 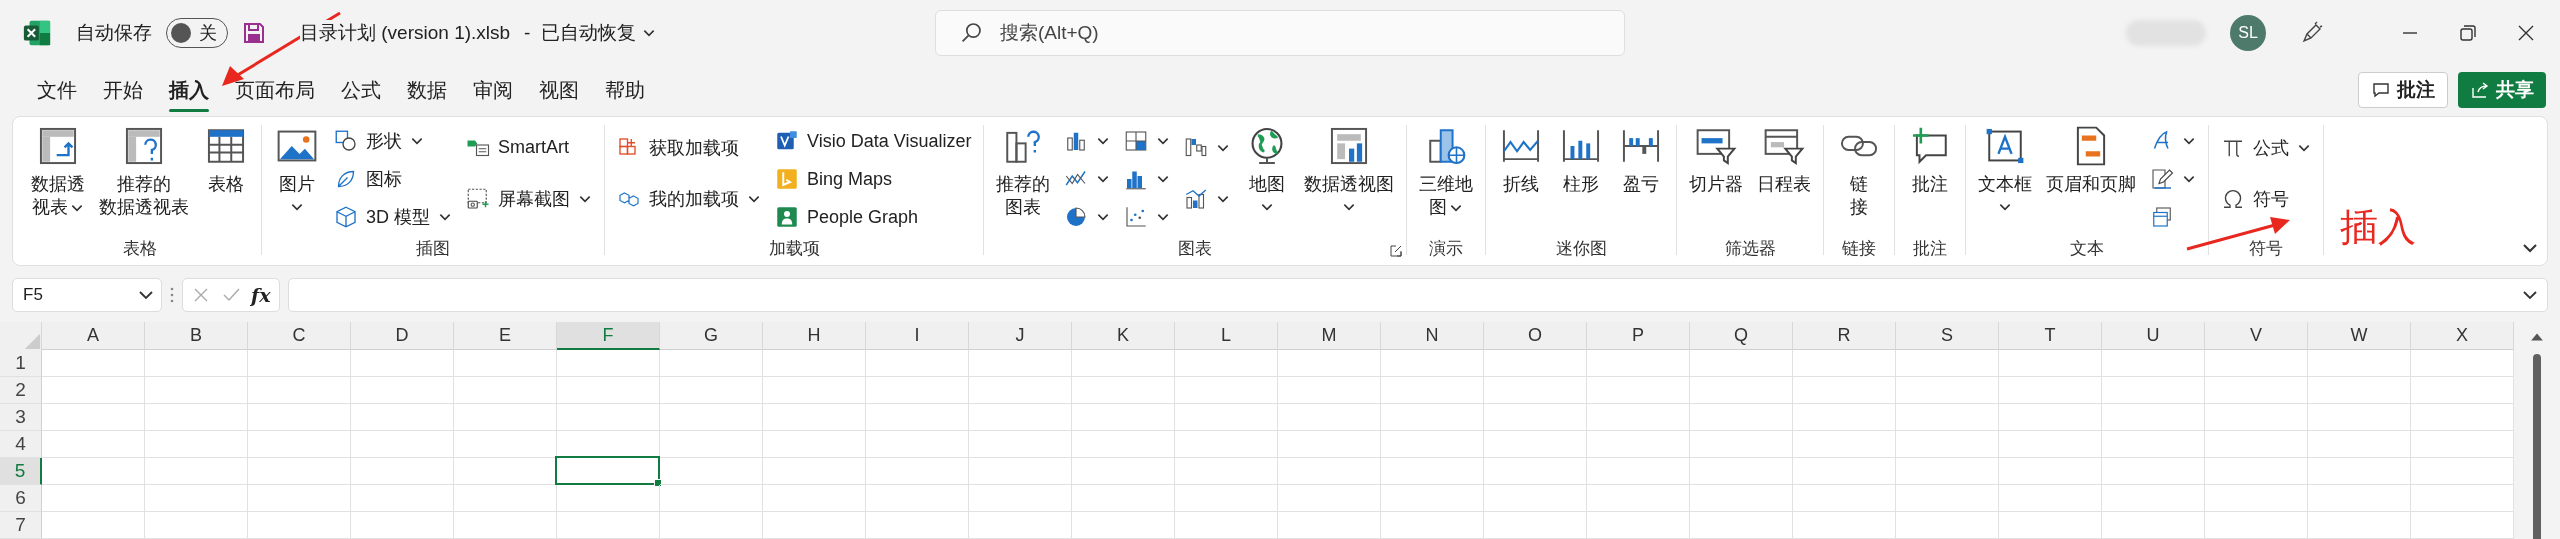 What do you see at coordinates (2248, 33) in the screenshot?
I see `user-avatar: SL` at bounding box center [2248, 33].